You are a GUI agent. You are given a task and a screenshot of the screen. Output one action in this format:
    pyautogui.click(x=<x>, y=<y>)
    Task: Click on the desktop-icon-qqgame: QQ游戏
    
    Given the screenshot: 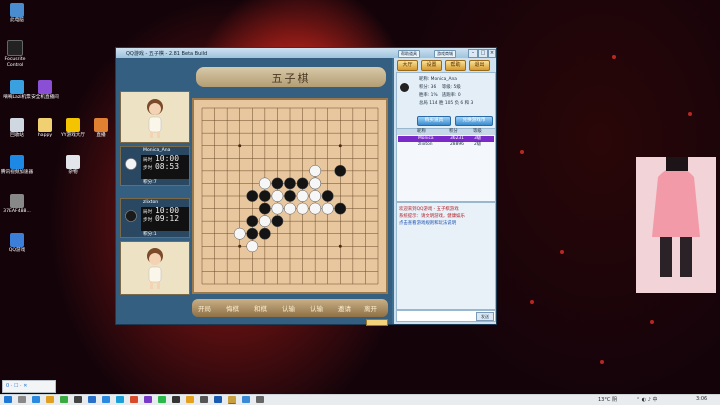 What is the action you would take?
    pyautogui.click(x=17, y=243)
    